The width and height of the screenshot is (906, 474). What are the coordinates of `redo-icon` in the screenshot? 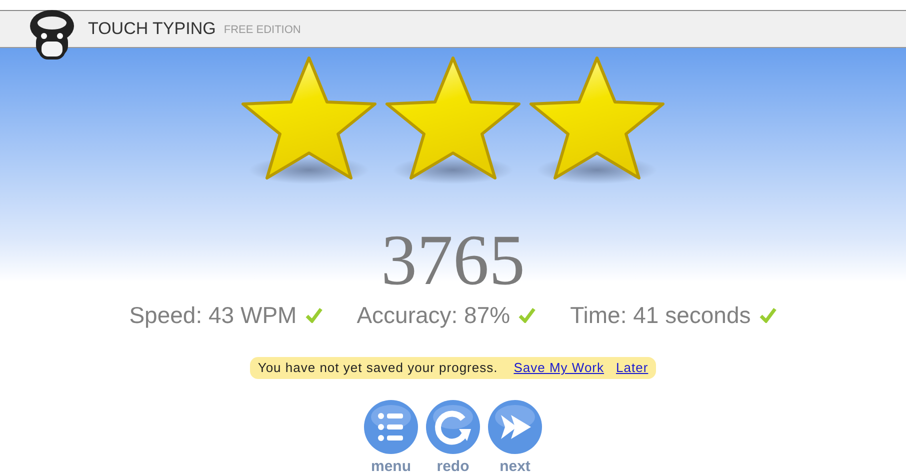 It's located at (453, 427).